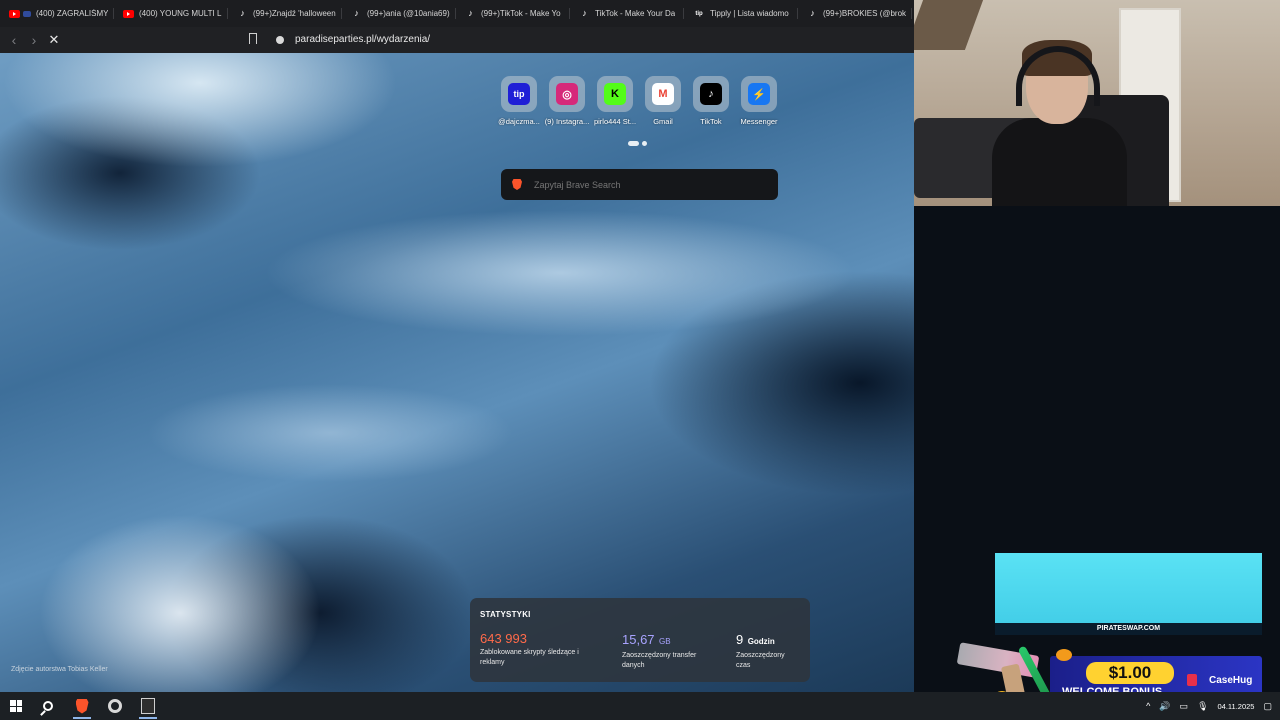 This screenshot has height=720, width=1280. I want to click on tab-label: (99+)TikTok - Make Yo, so click(521, 13).